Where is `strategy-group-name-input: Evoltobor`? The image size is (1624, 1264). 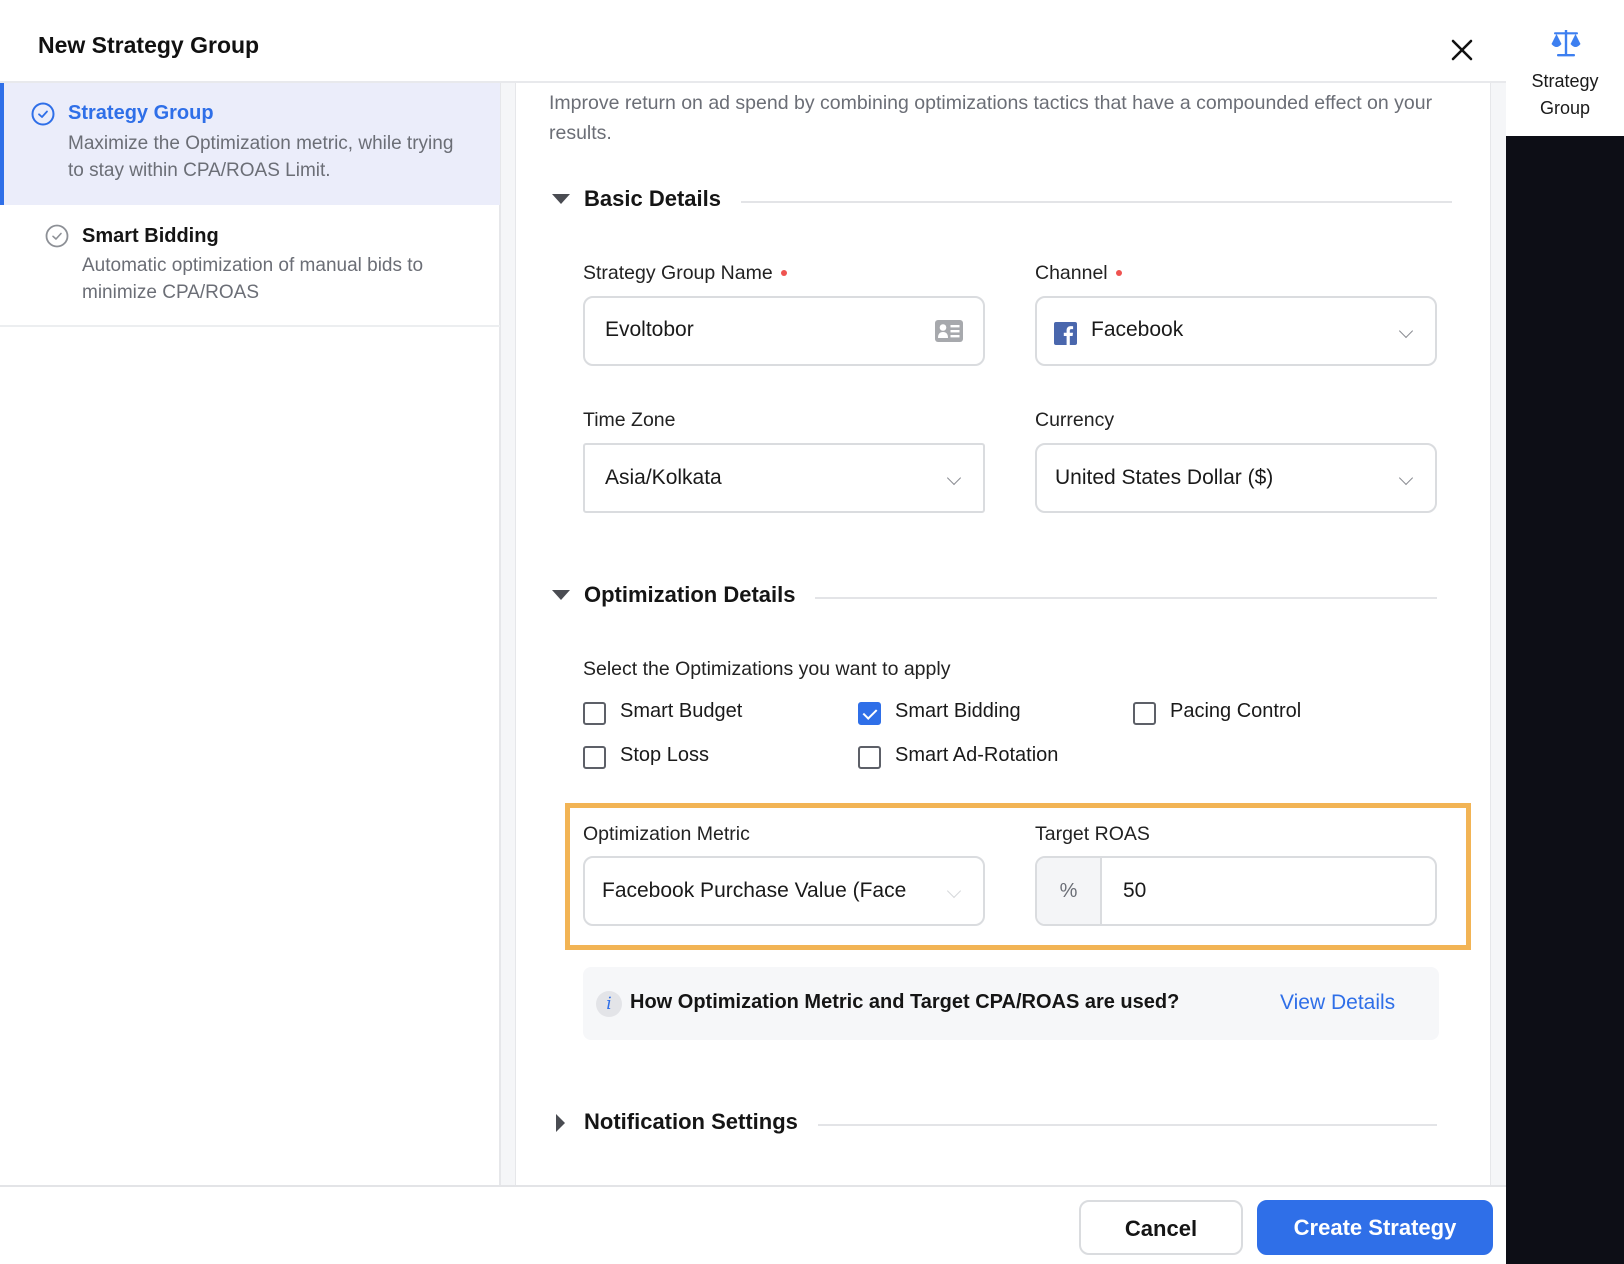 strategy-group-name-input: Evoltobor is located at coordinates (784, 331).